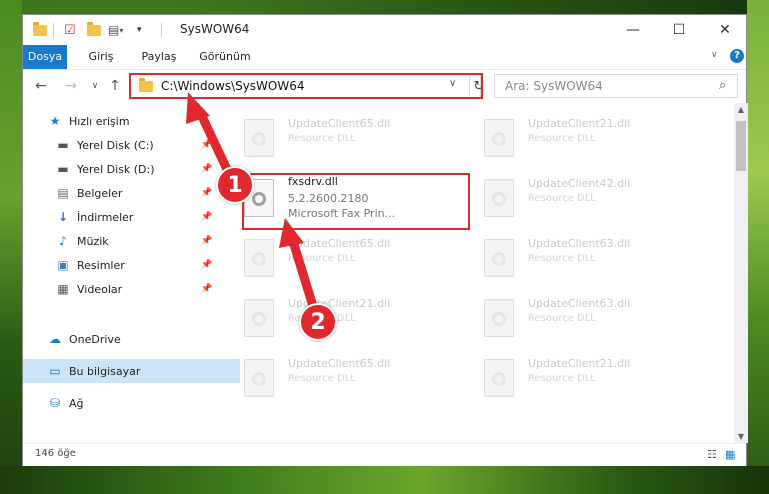 The width and height of the screenshot is (769, 494). I want to click on sidebar-item-quick-access: ★ Hızlı erişim, so click(131, 121).